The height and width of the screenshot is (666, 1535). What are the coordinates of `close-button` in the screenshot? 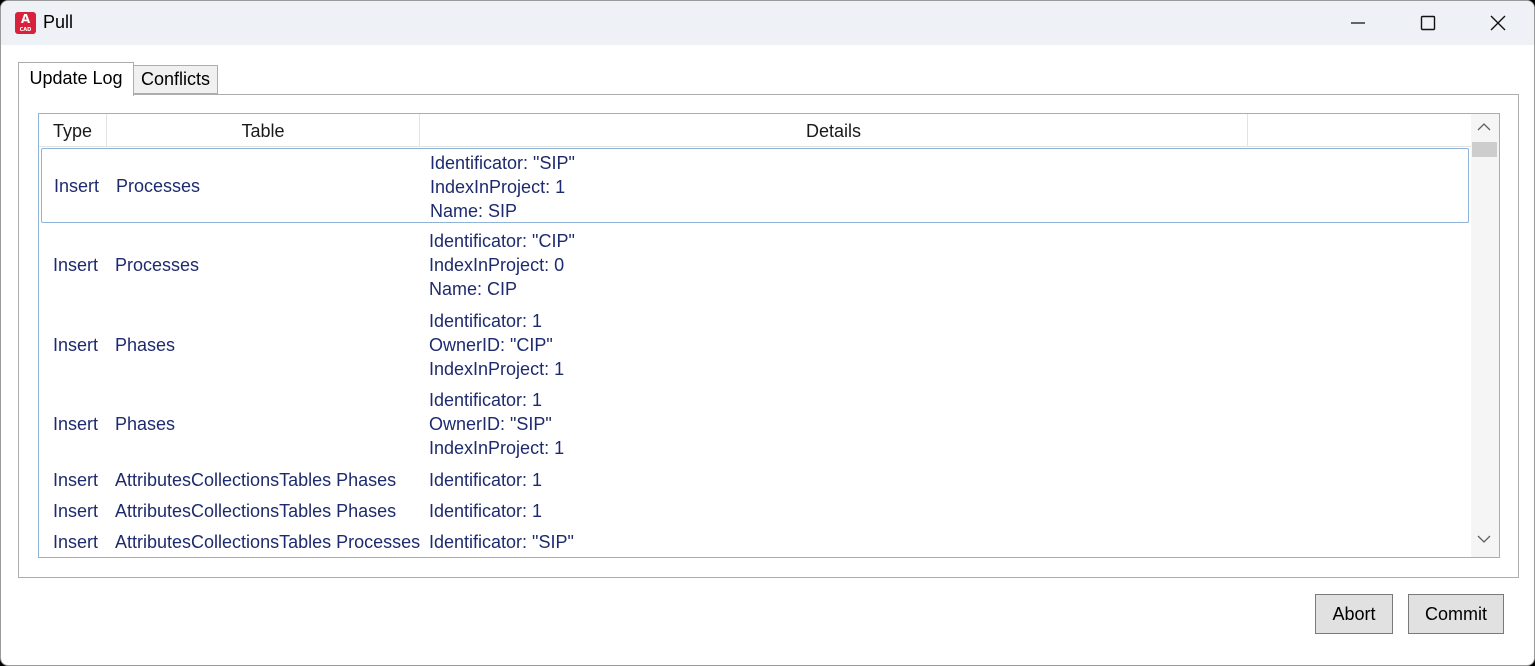 It's located at (1498, 23).